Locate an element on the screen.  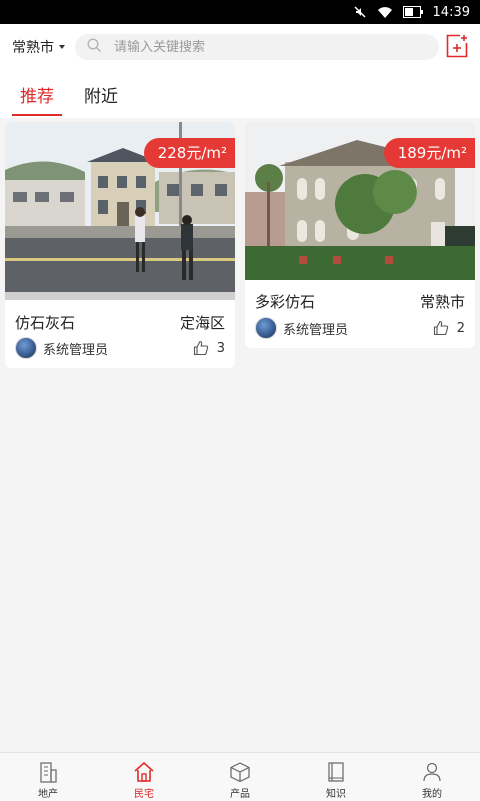
book-icon is located at coordinates (336, 772).